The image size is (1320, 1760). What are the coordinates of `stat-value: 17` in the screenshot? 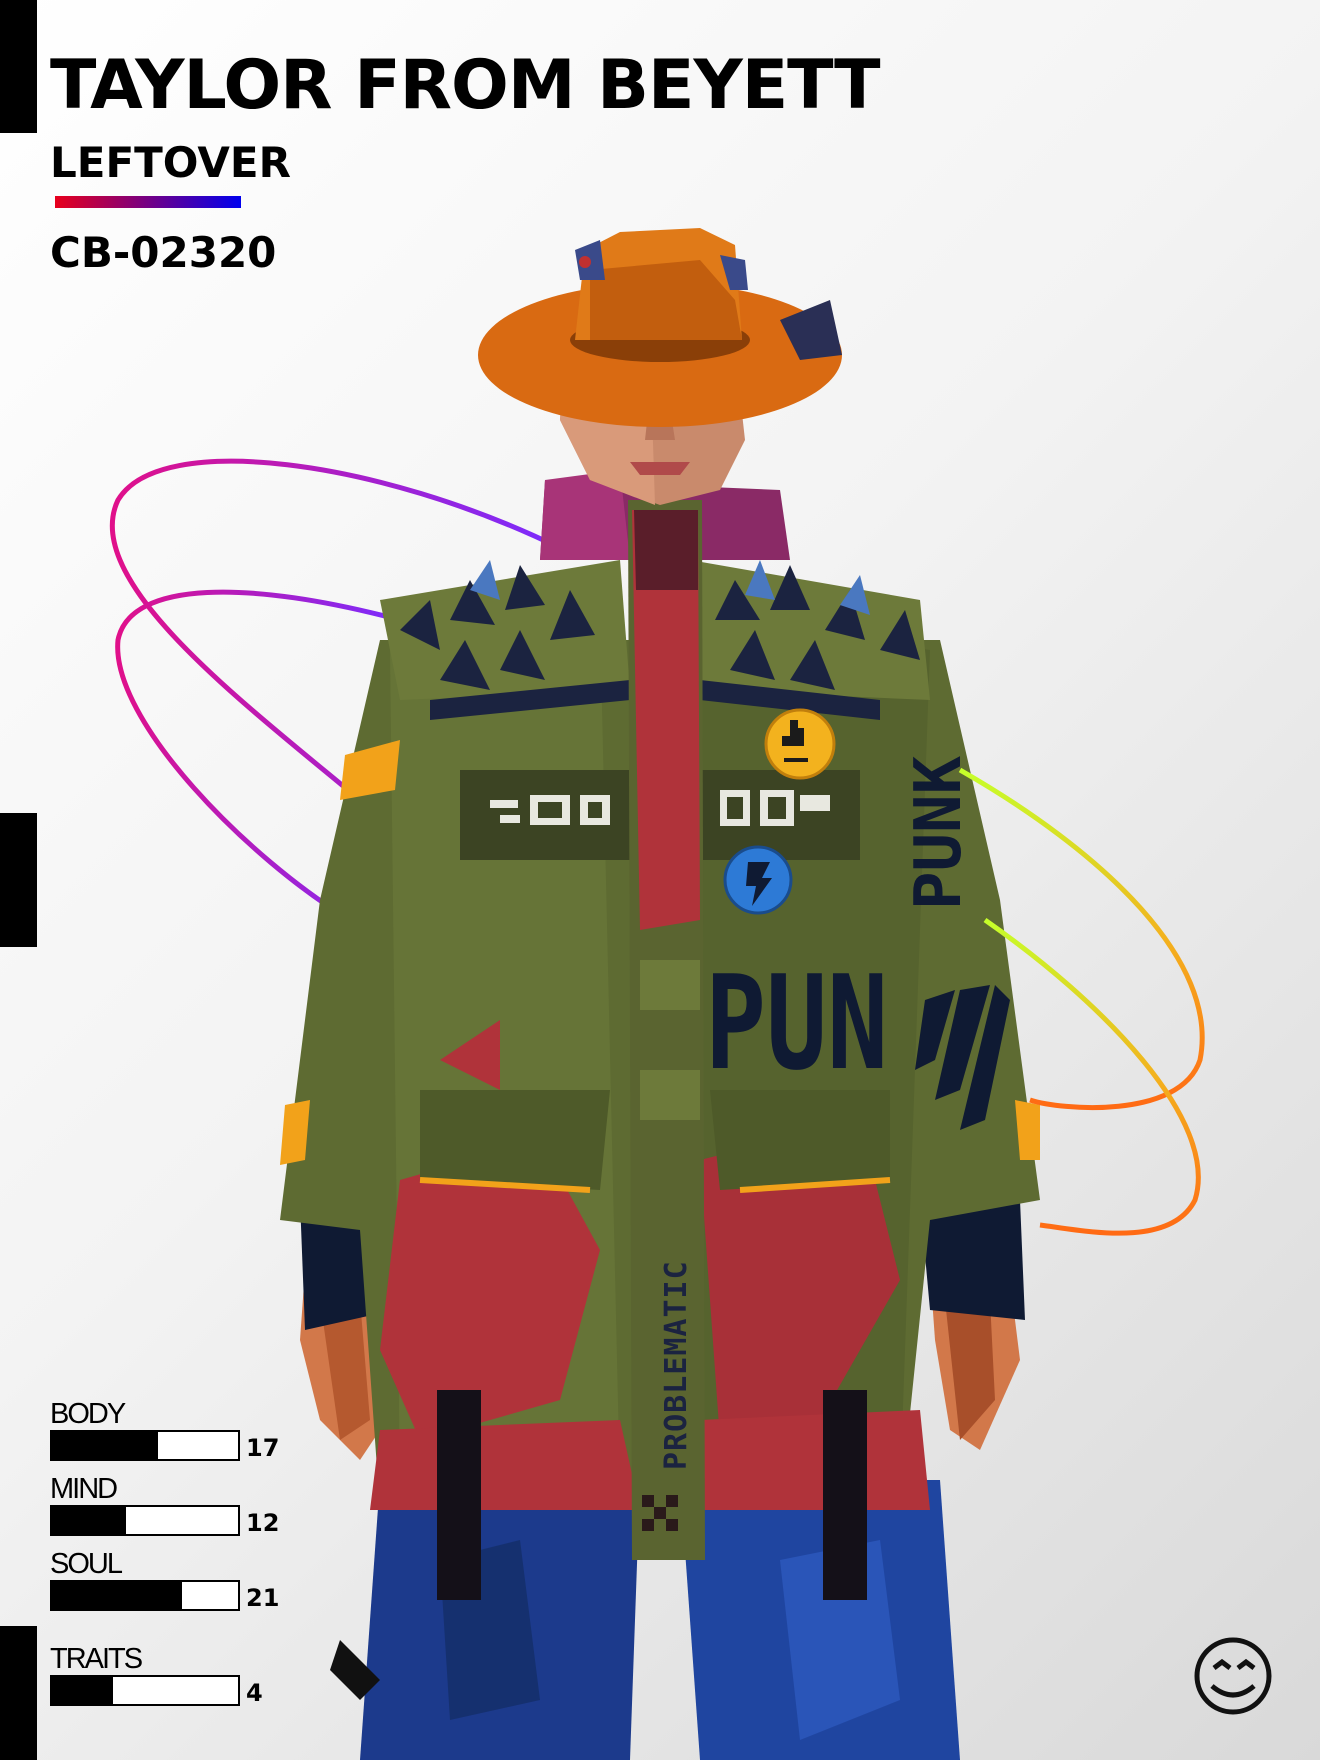 It's located at (263, 1448).